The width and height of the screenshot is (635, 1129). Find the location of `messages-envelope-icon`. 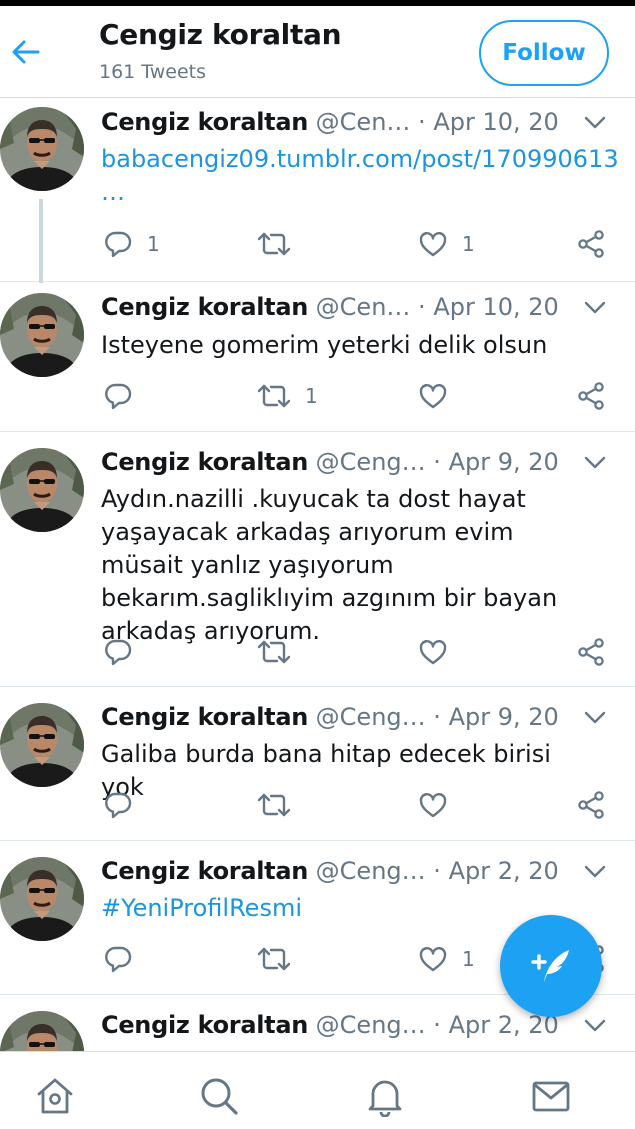

messages-envelope-icon is located at coordinates (551, 1096).